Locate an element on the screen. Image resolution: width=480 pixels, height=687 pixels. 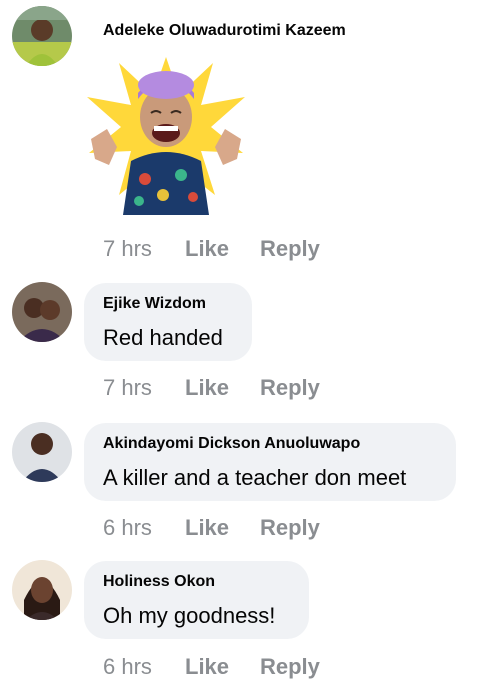
comment-author: Akindayomi Dickson Anuoluwapo is located at coordinates (231, 444).